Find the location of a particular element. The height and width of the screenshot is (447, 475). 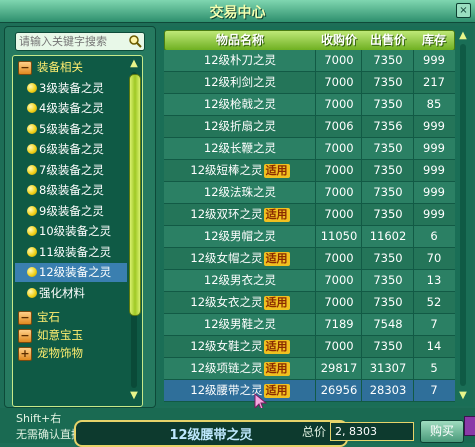

table-row: 12级短棒之灵 适用 7000 7350 999 is located at coordinates (309, 171).